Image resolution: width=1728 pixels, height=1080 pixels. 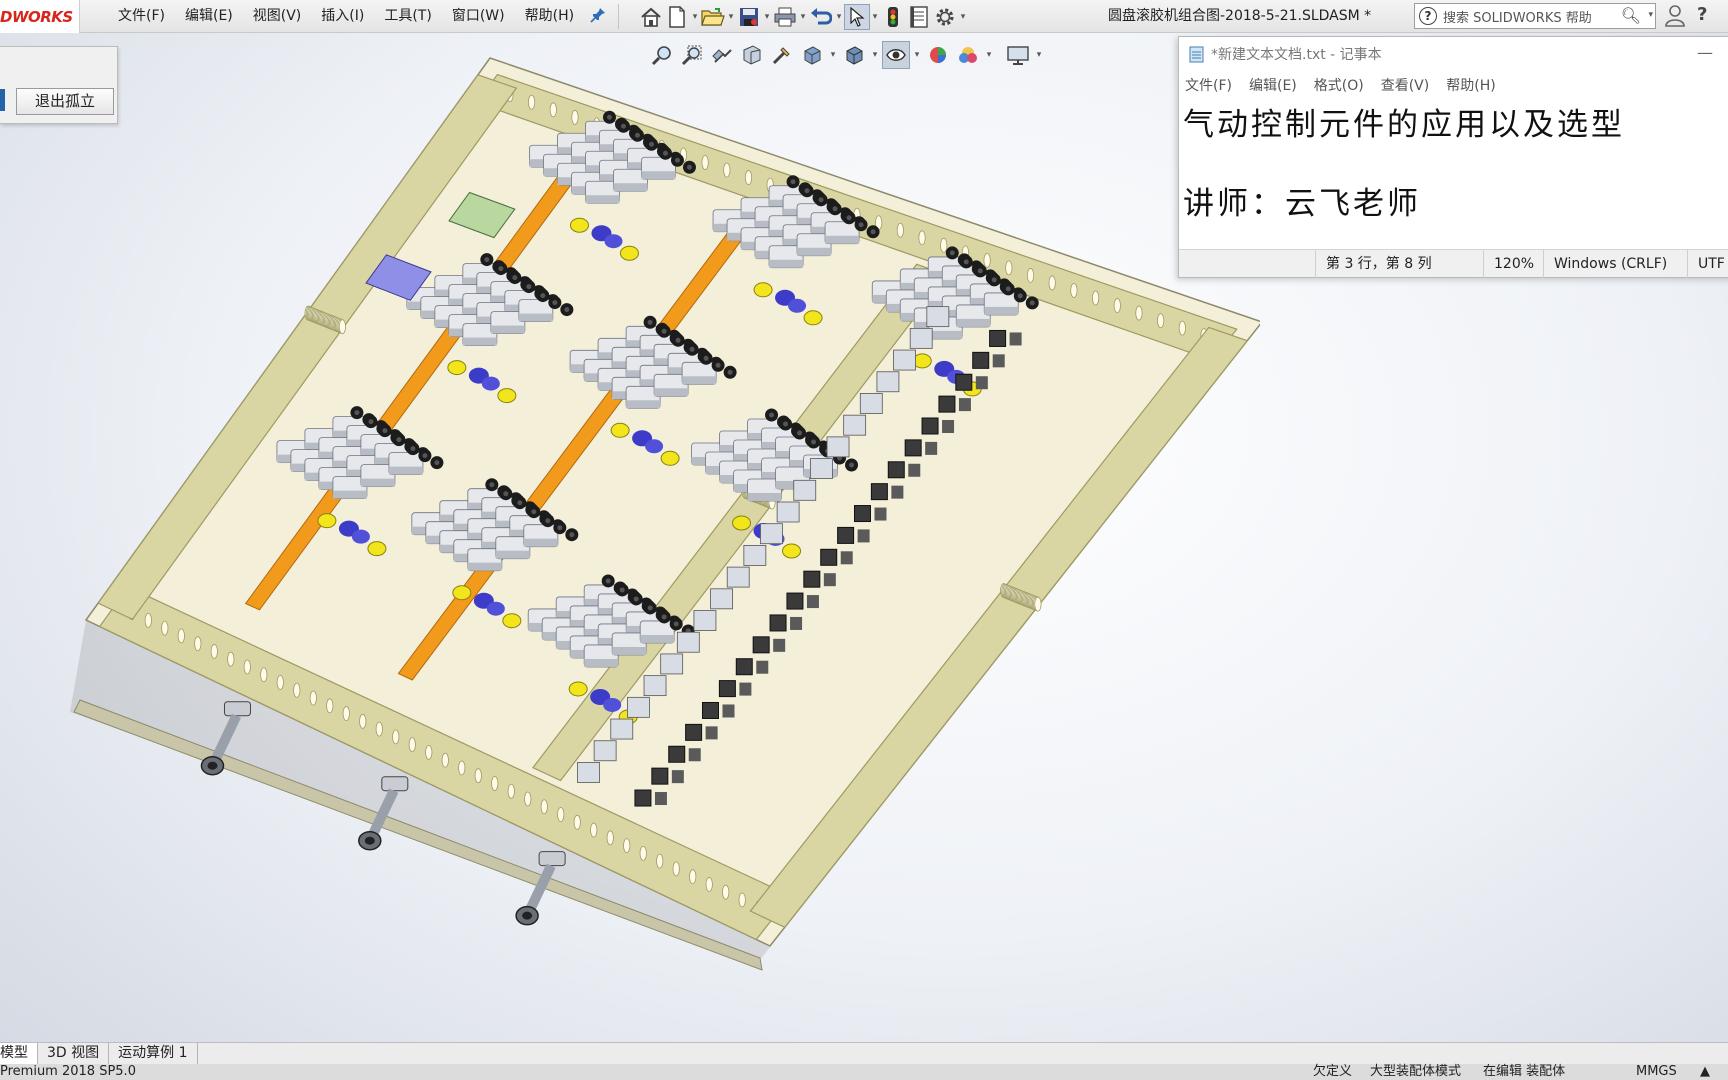 I want to click on notepad-titlebar: *新建文本文档.txt - 记事本, so click(x=1453, y=54).